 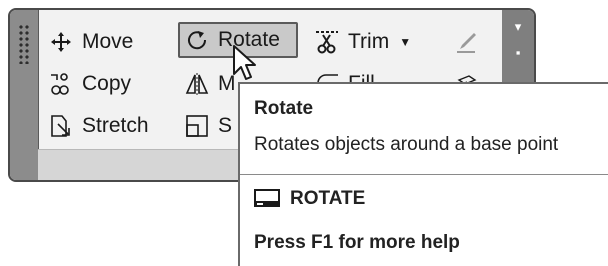 I want to click on grip-dots-icon, so click(x=24, y=44).